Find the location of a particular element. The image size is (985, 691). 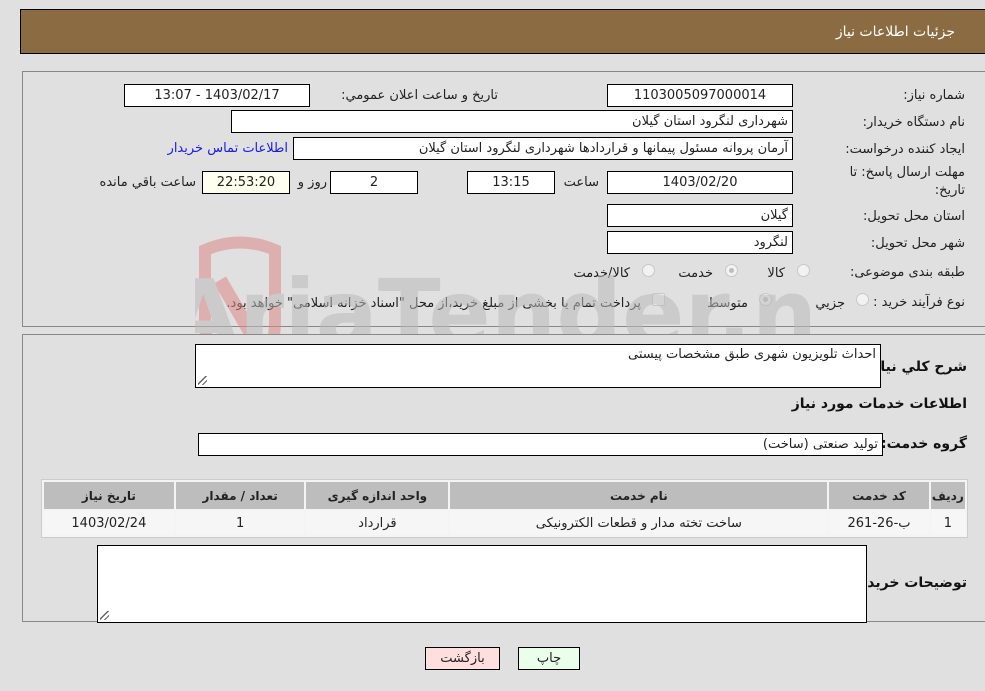

city-label: شهر محل تحویل: is located at coordinates (917, 243).